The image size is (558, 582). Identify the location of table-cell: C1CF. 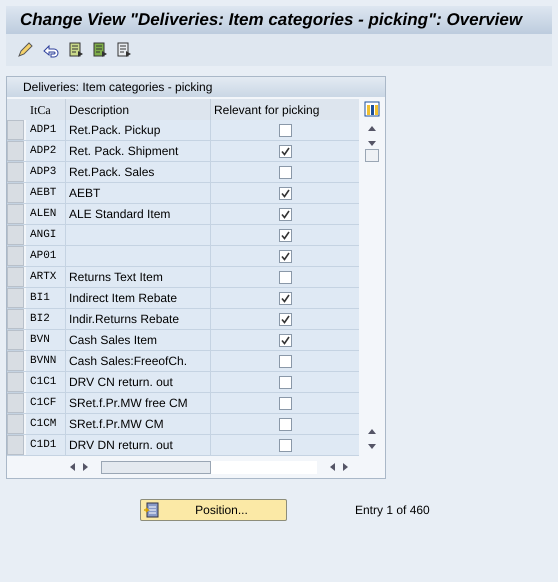
(46, 403).